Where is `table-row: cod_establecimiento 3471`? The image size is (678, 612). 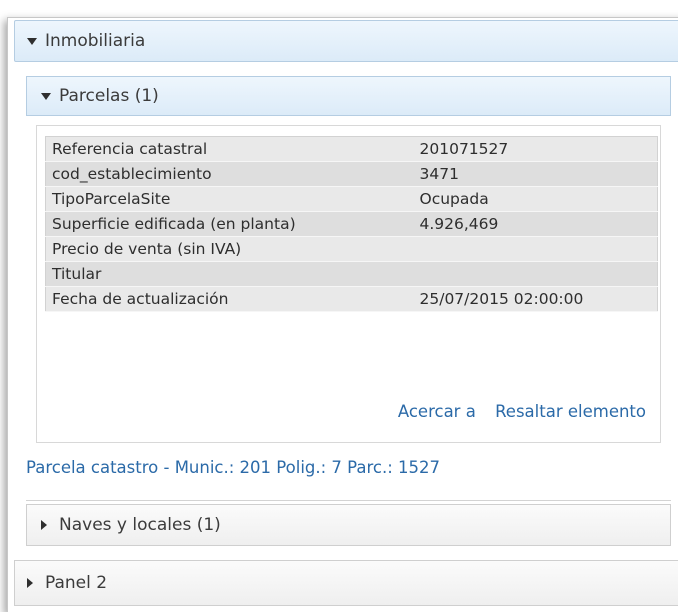 table-row: cod_establecimiento 3471 is located at coordinates (351, 174).